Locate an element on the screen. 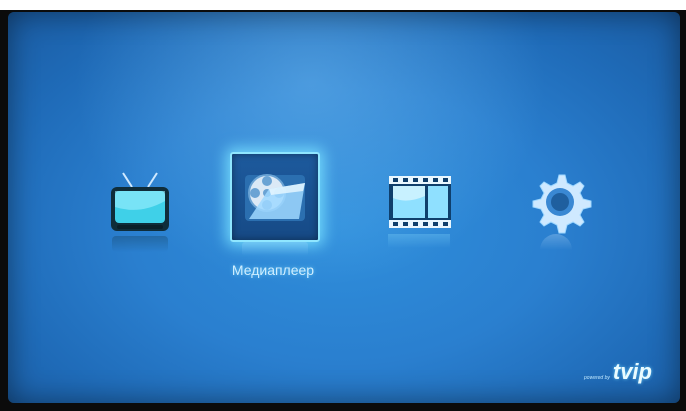 Image resolution: width=686 pixels, height=411 pixels. top-strip is located at coordinates (343, 5).